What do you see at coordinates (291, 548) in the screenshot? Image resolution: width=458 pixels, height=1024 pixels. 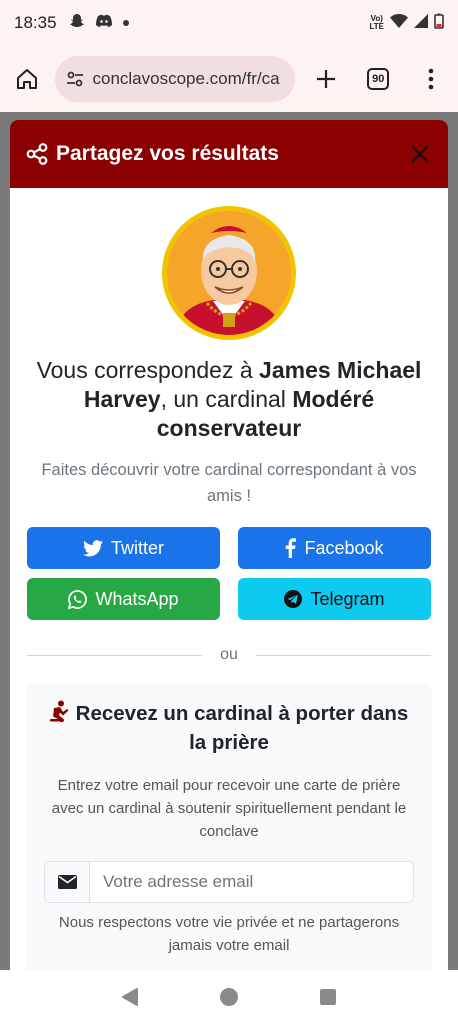 I see `facebook-icon` at bounding box center [291, 548].